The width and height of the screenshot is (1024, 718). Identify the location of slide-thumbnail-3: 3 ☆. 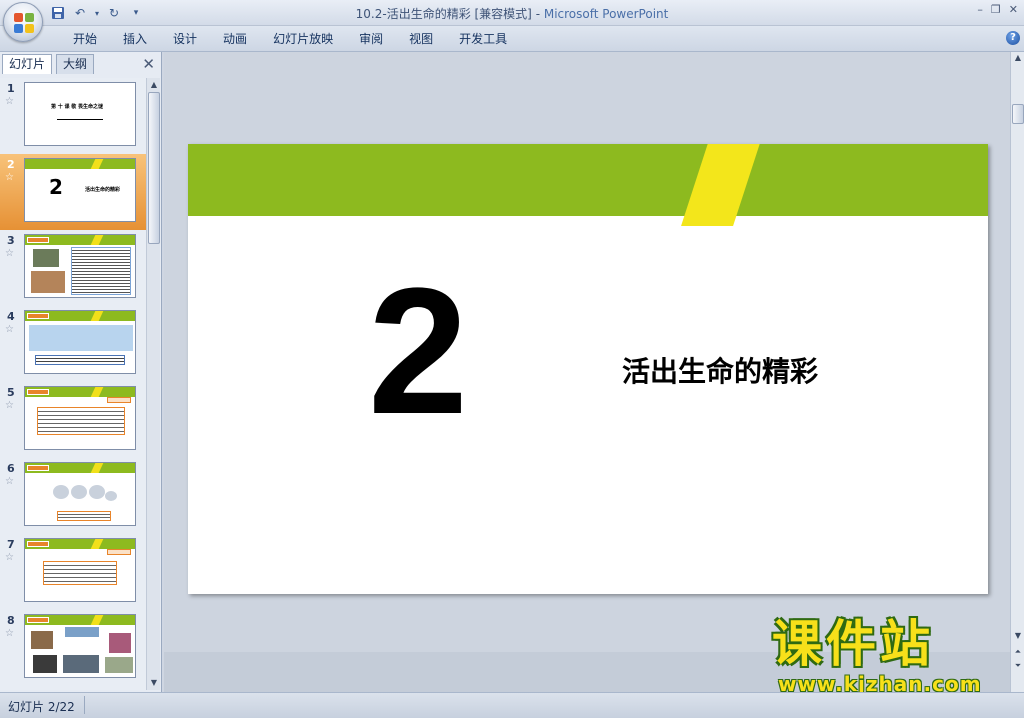
(73, 268).